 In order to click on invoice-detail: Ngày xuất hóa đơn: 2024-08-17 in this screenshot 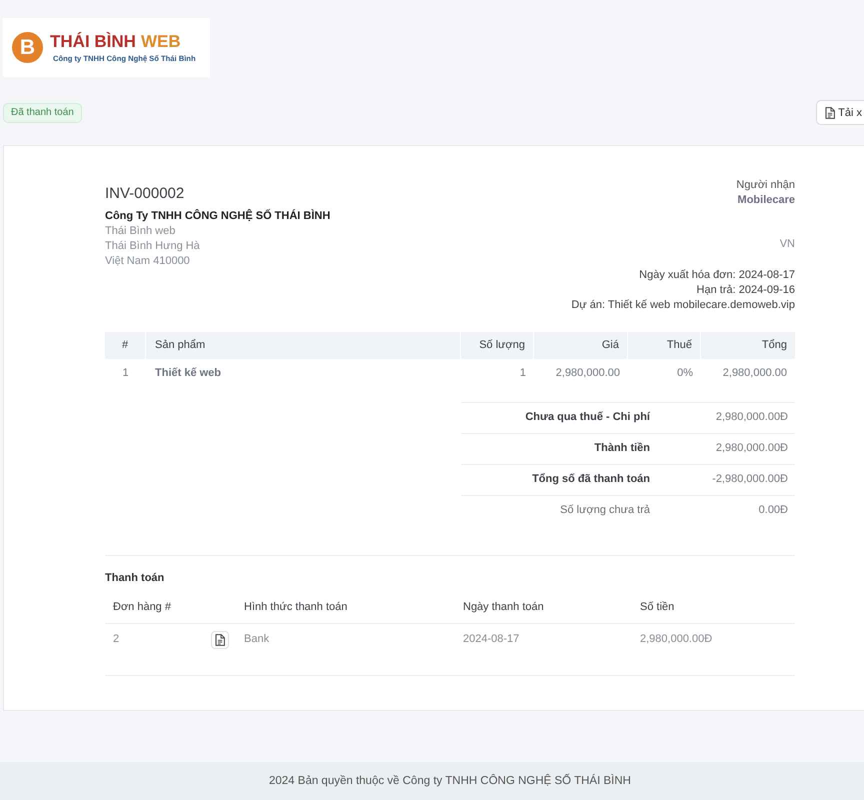, I will do `click(717, 275)`.